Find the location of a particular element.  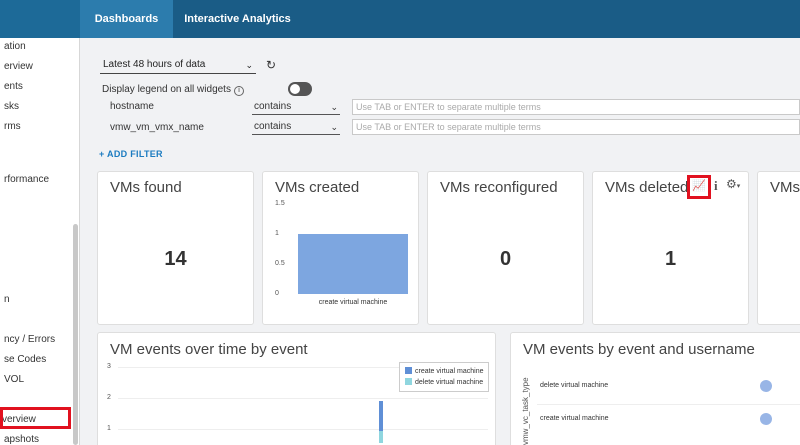

widget-title: VM events by event and username is located at coordinates (639, 349).